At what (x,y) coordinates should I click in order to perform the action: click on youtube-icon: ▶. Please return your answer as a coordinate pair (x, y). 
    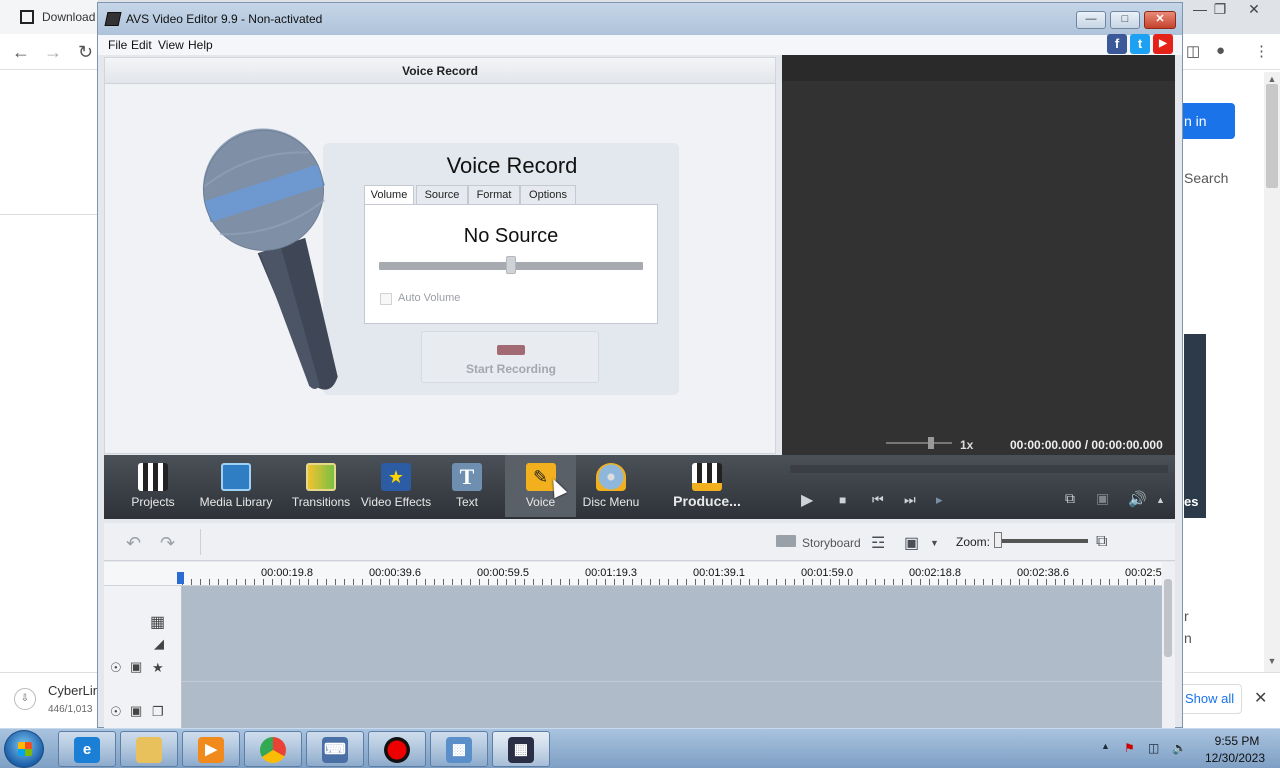
    Looking at the image, I should click on (1163, 44).